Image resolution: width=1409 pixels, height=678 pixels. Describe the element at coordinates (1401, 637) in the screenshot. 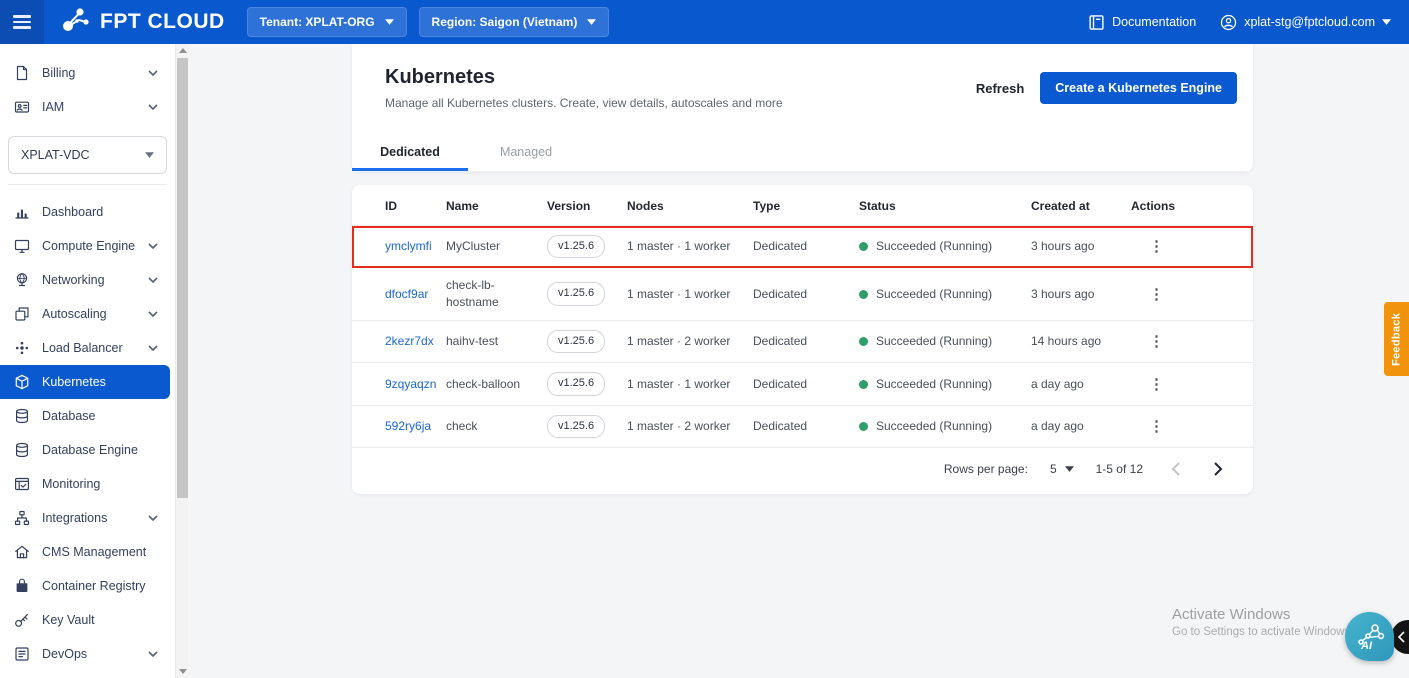

I see `chevron-left-icon` at that location.